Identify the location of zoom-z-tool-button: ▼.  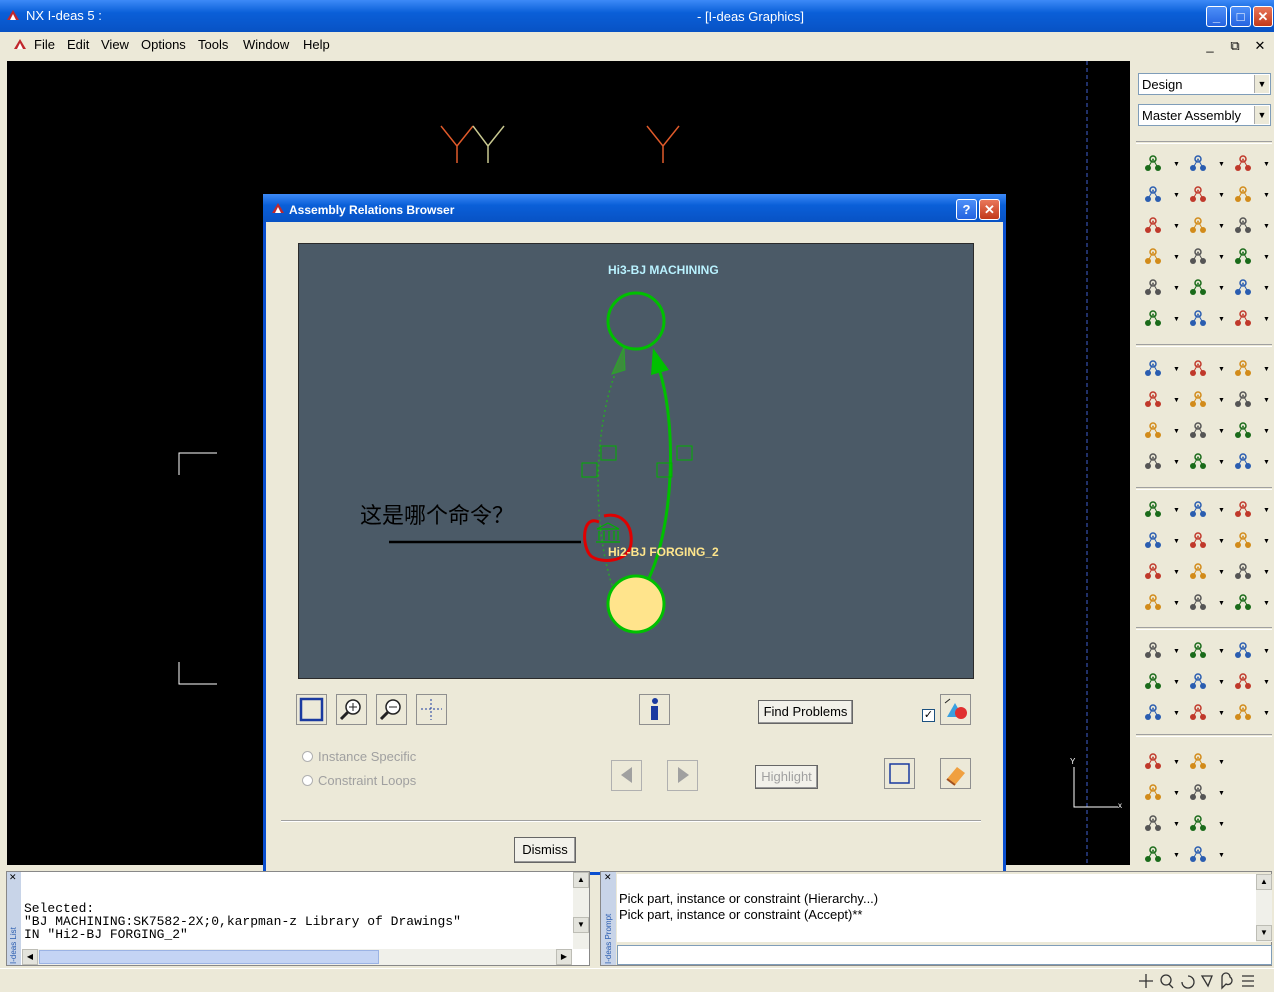
(1161, 572).